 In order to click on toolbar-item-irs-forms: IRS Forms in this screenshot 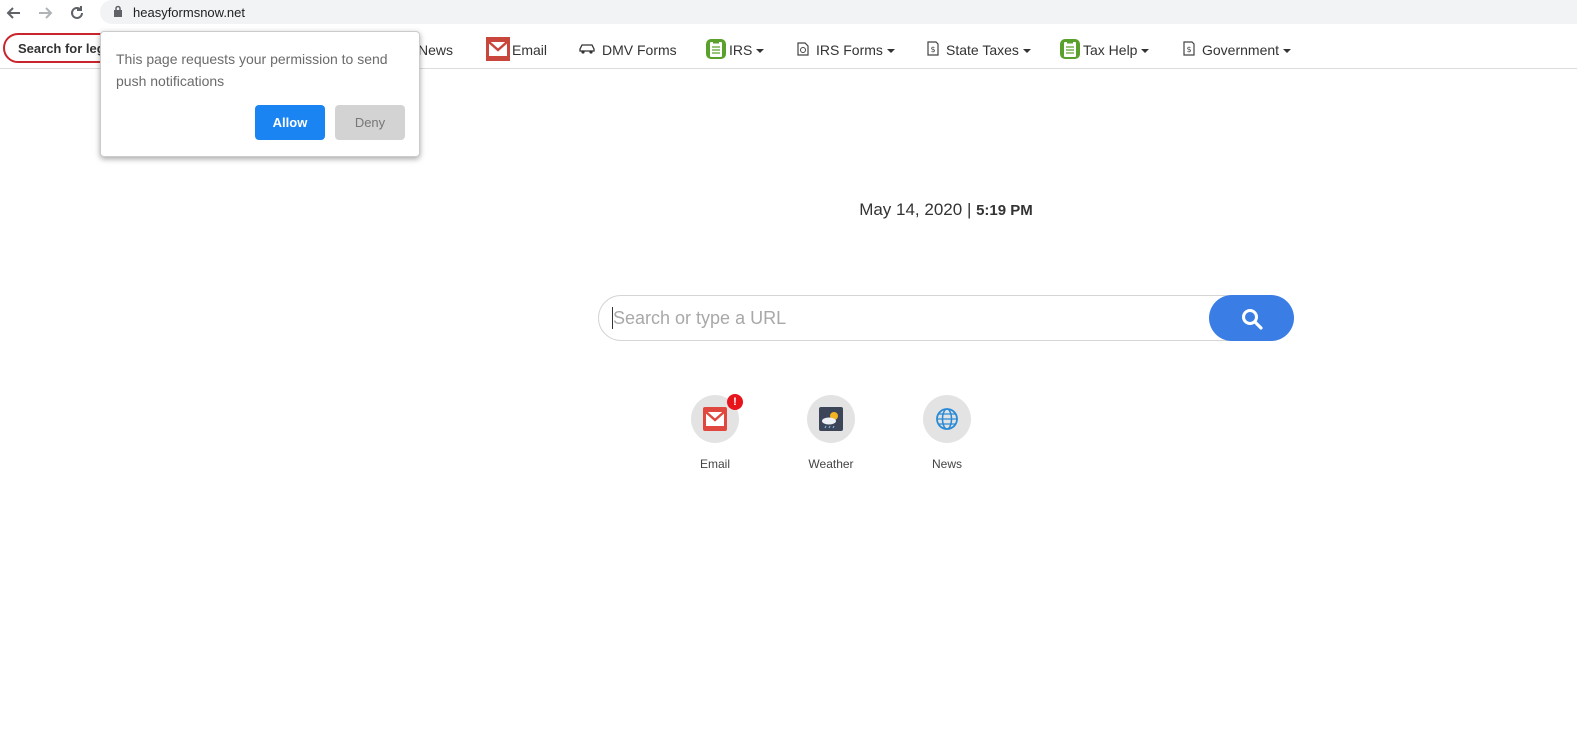, I will do `click(846, 50)`.